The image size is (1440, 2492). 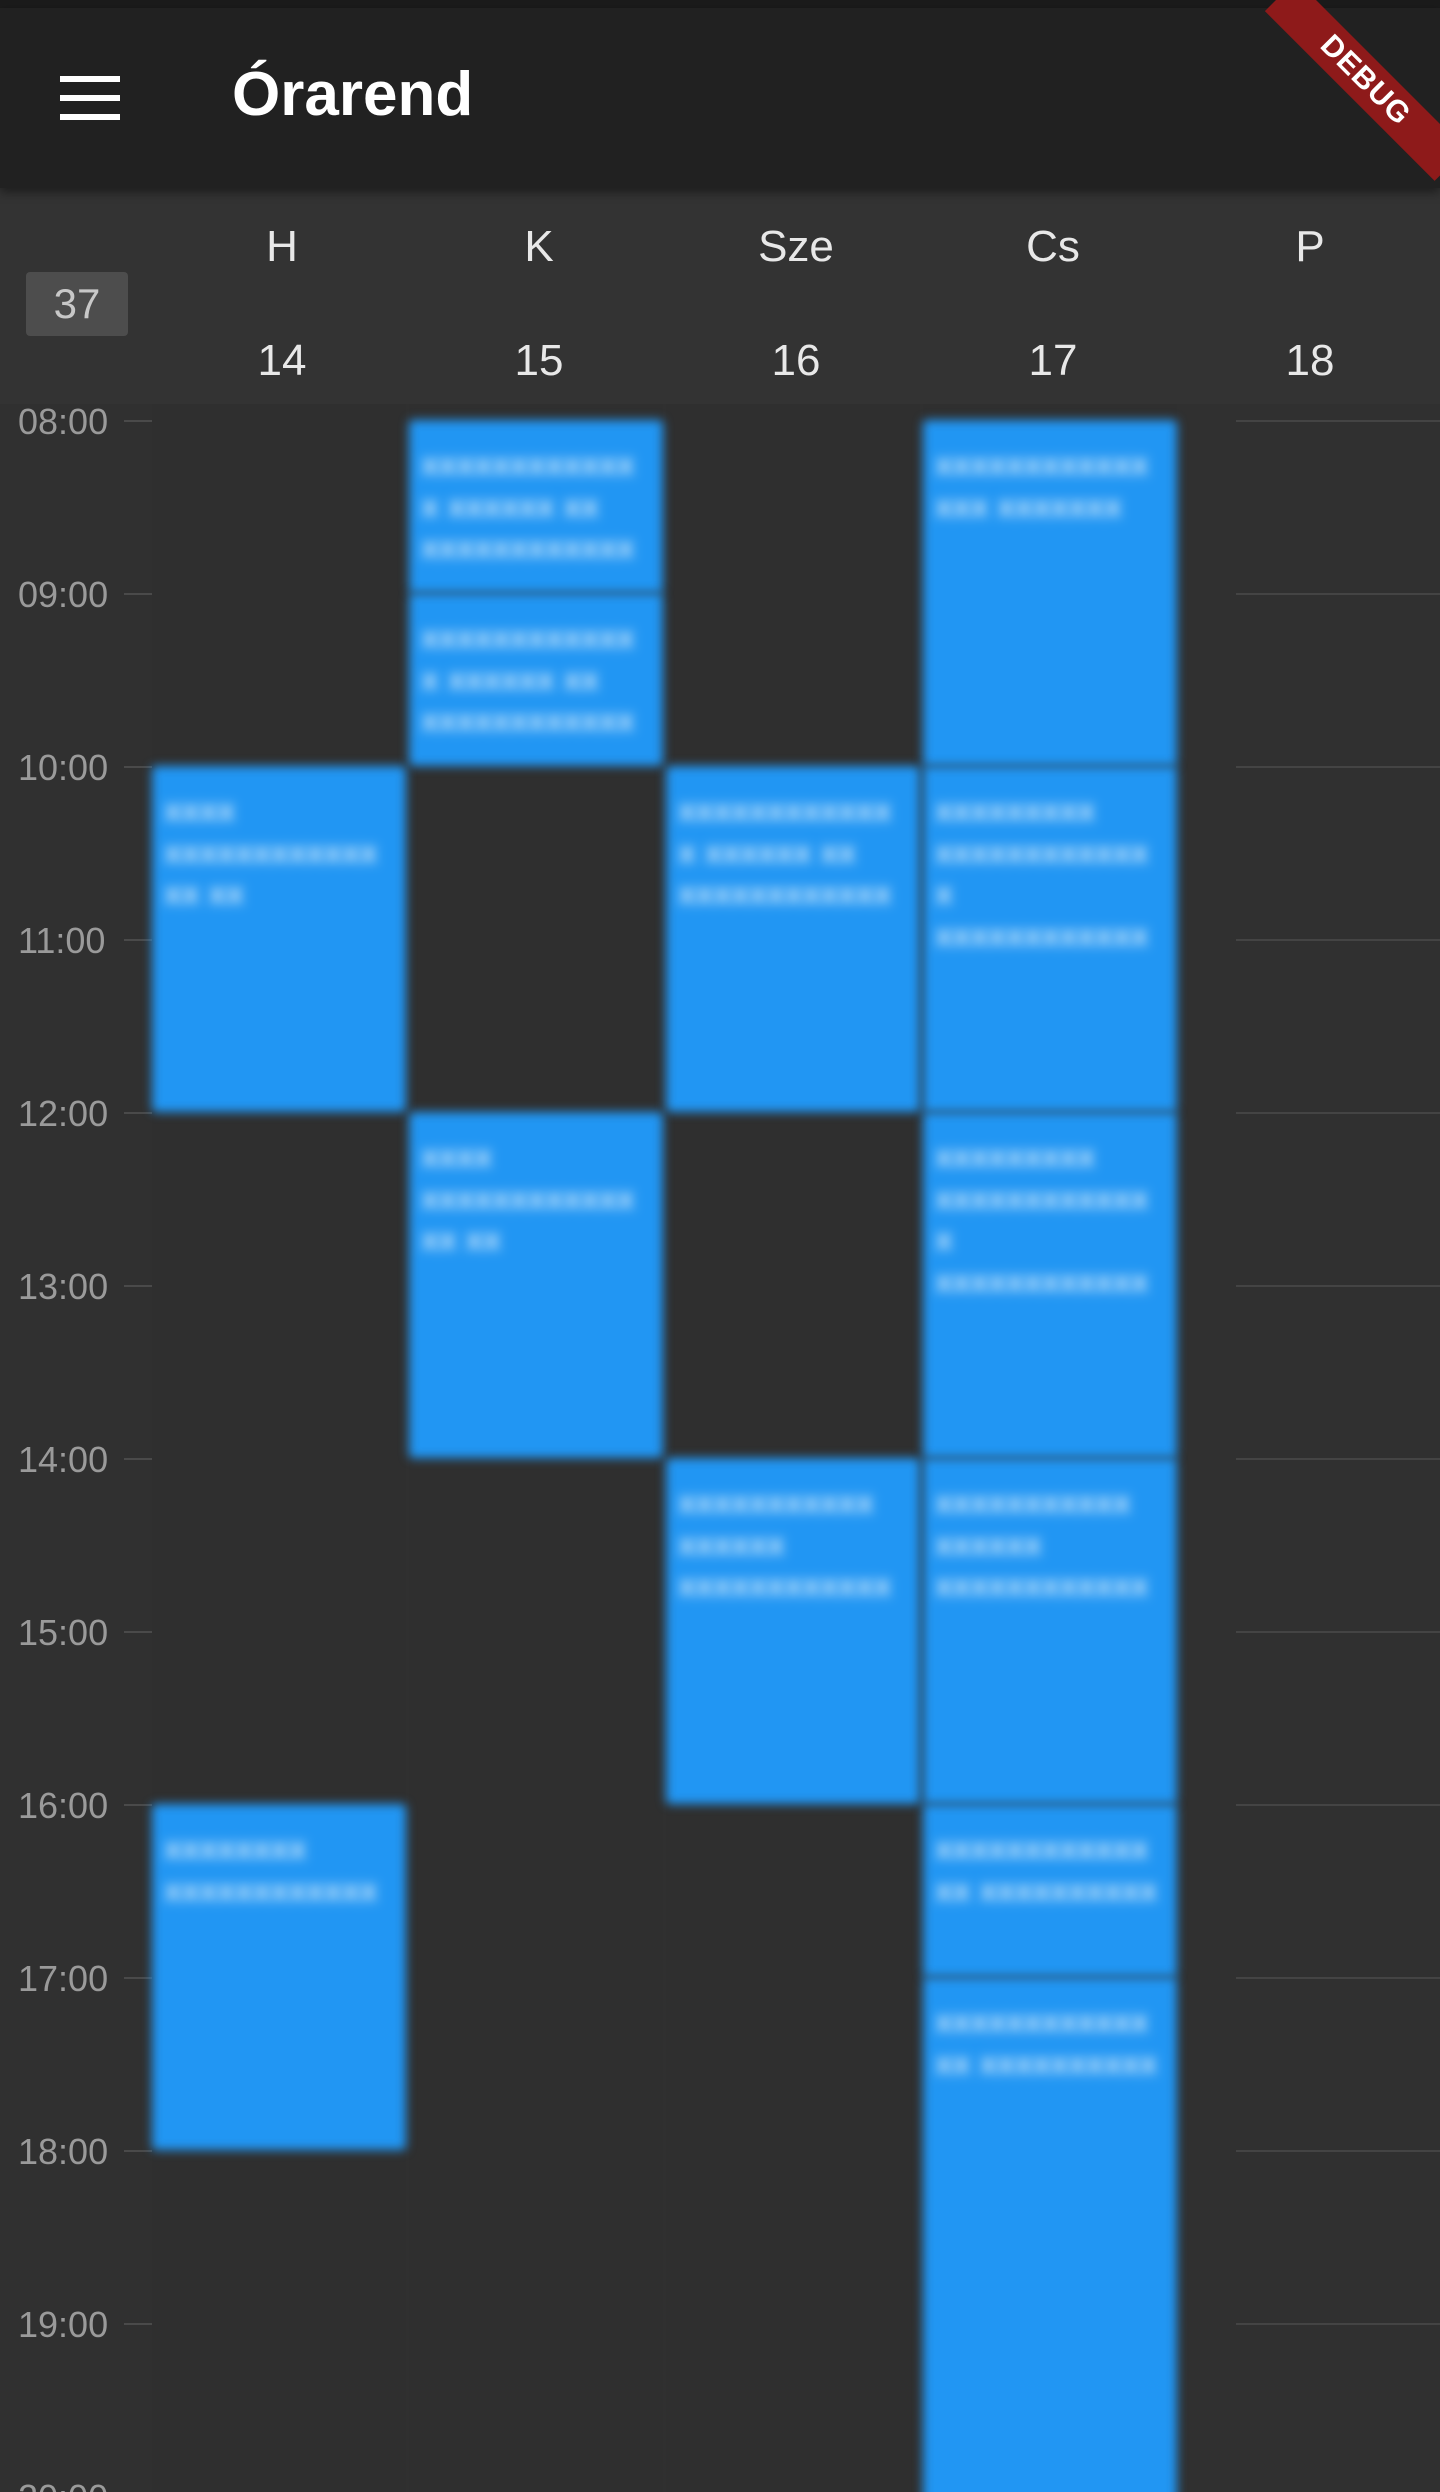 What do you see at coordinates (1310, 360) in the screenshot?
I see `day-date-friday: 18` at bounding box center [1310, 360].